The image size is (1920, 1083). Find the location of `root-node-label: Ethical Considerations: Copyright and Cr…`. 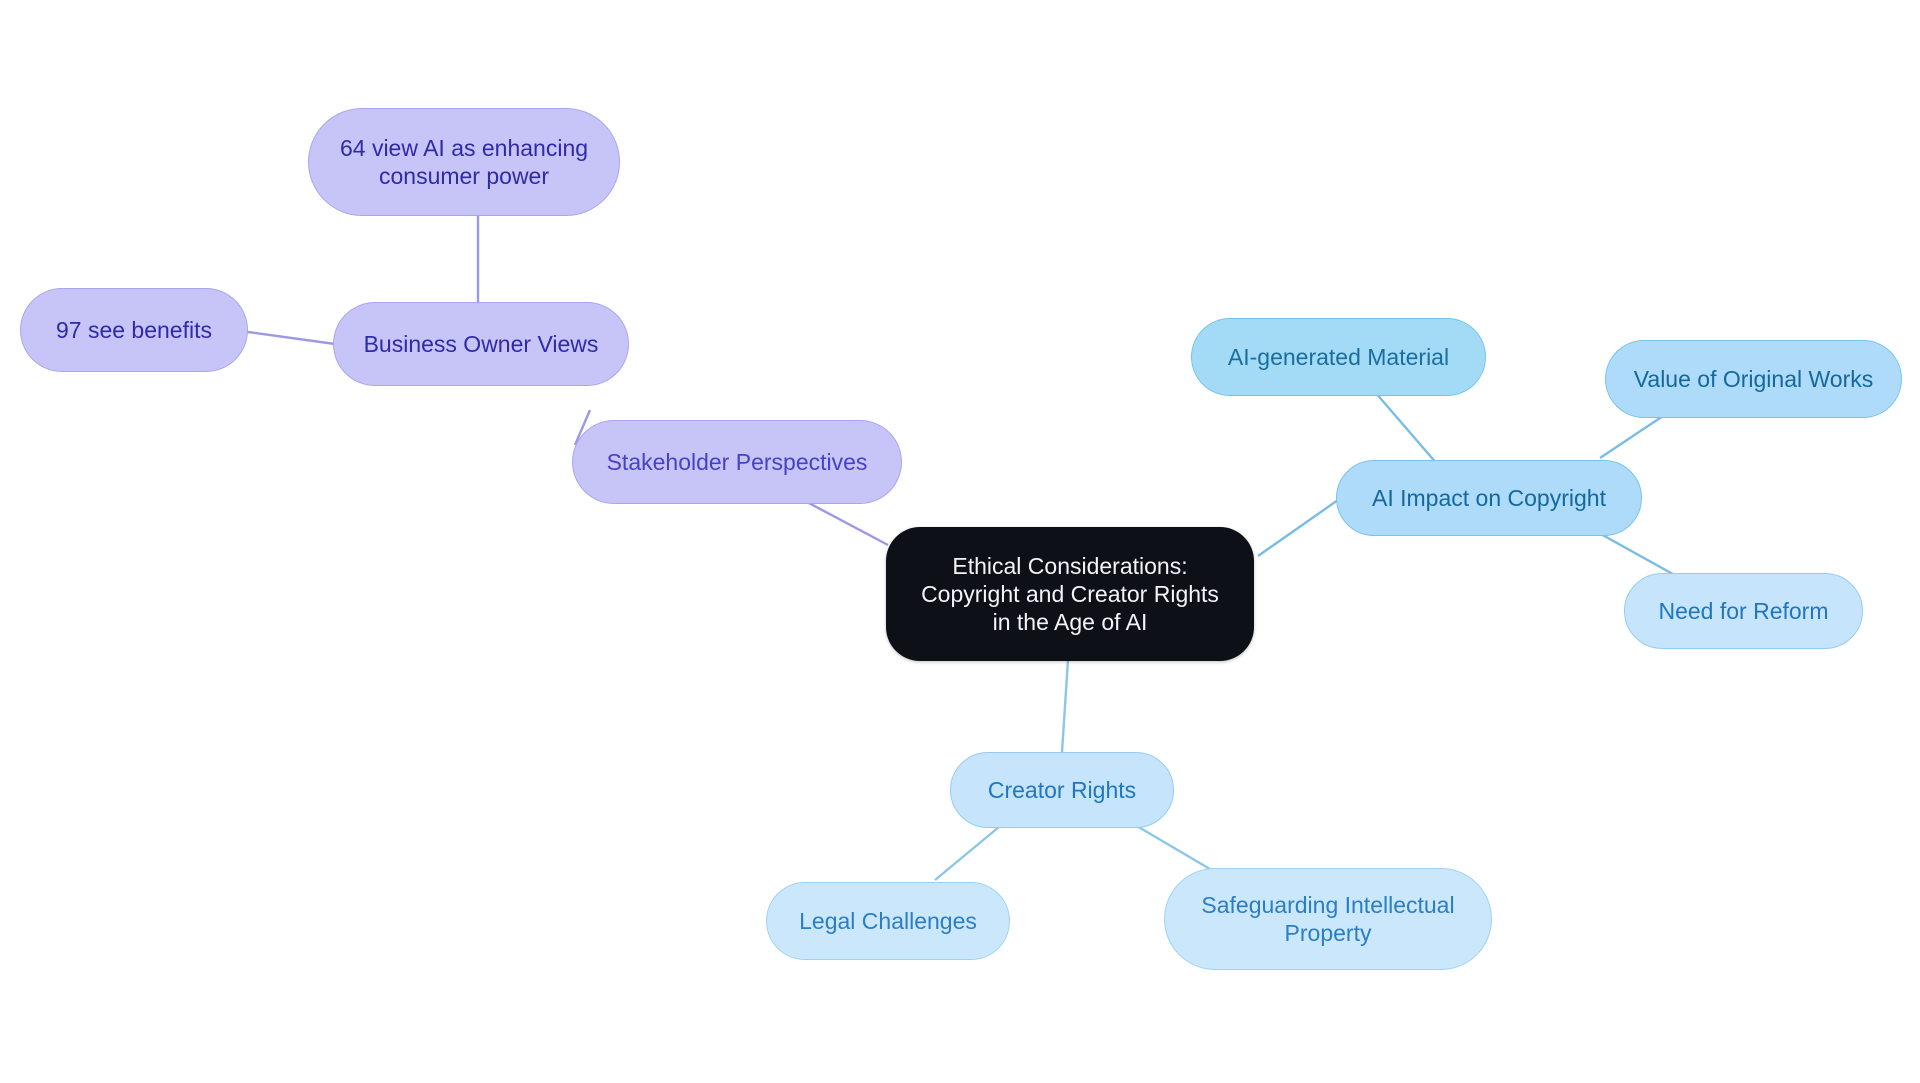

root-node-label: Ethical Considerations: Copyright and Cr… is located at coordinates (1070, 594).